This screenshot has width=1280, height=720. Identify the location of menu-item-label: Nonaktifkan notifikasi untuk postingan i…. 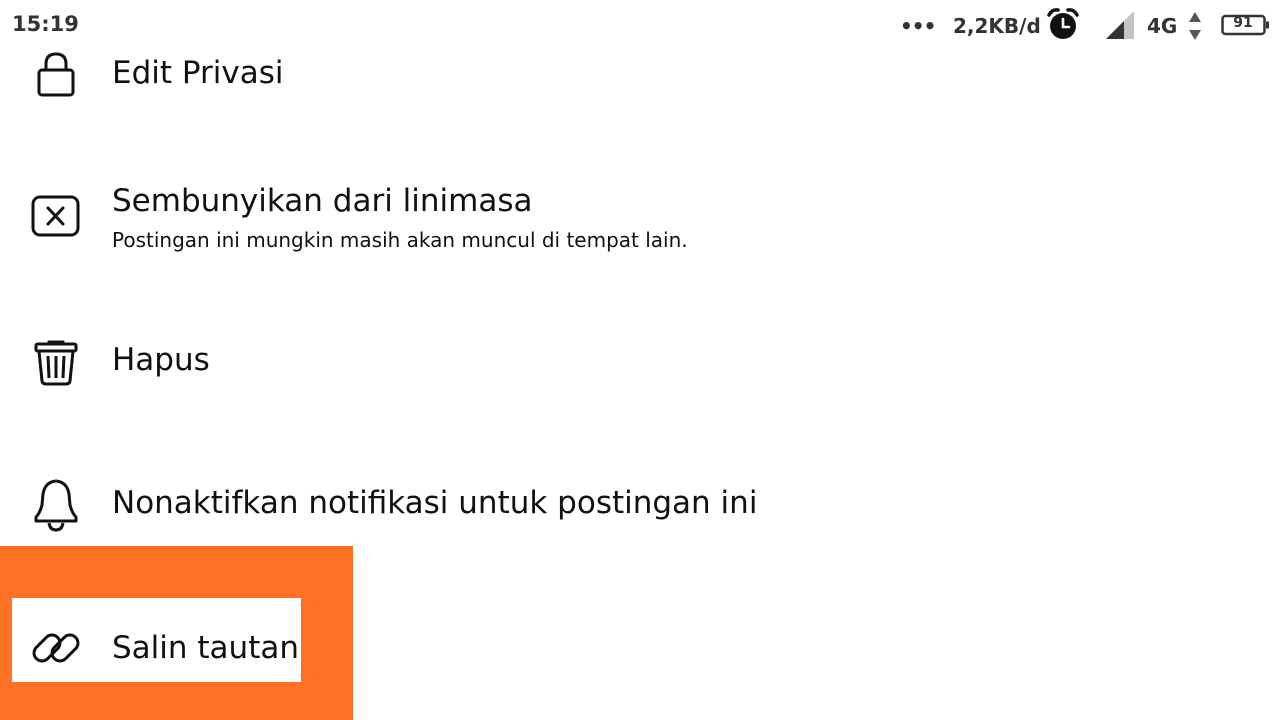
(435, 503).